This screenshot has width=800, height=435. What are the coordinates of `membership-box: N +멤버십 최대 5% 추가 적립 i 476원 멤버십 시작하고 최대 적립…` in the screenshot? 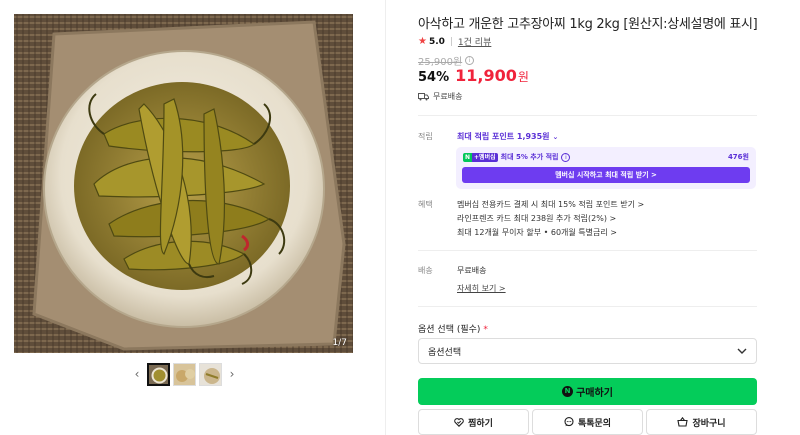 It's located at (606, 168).